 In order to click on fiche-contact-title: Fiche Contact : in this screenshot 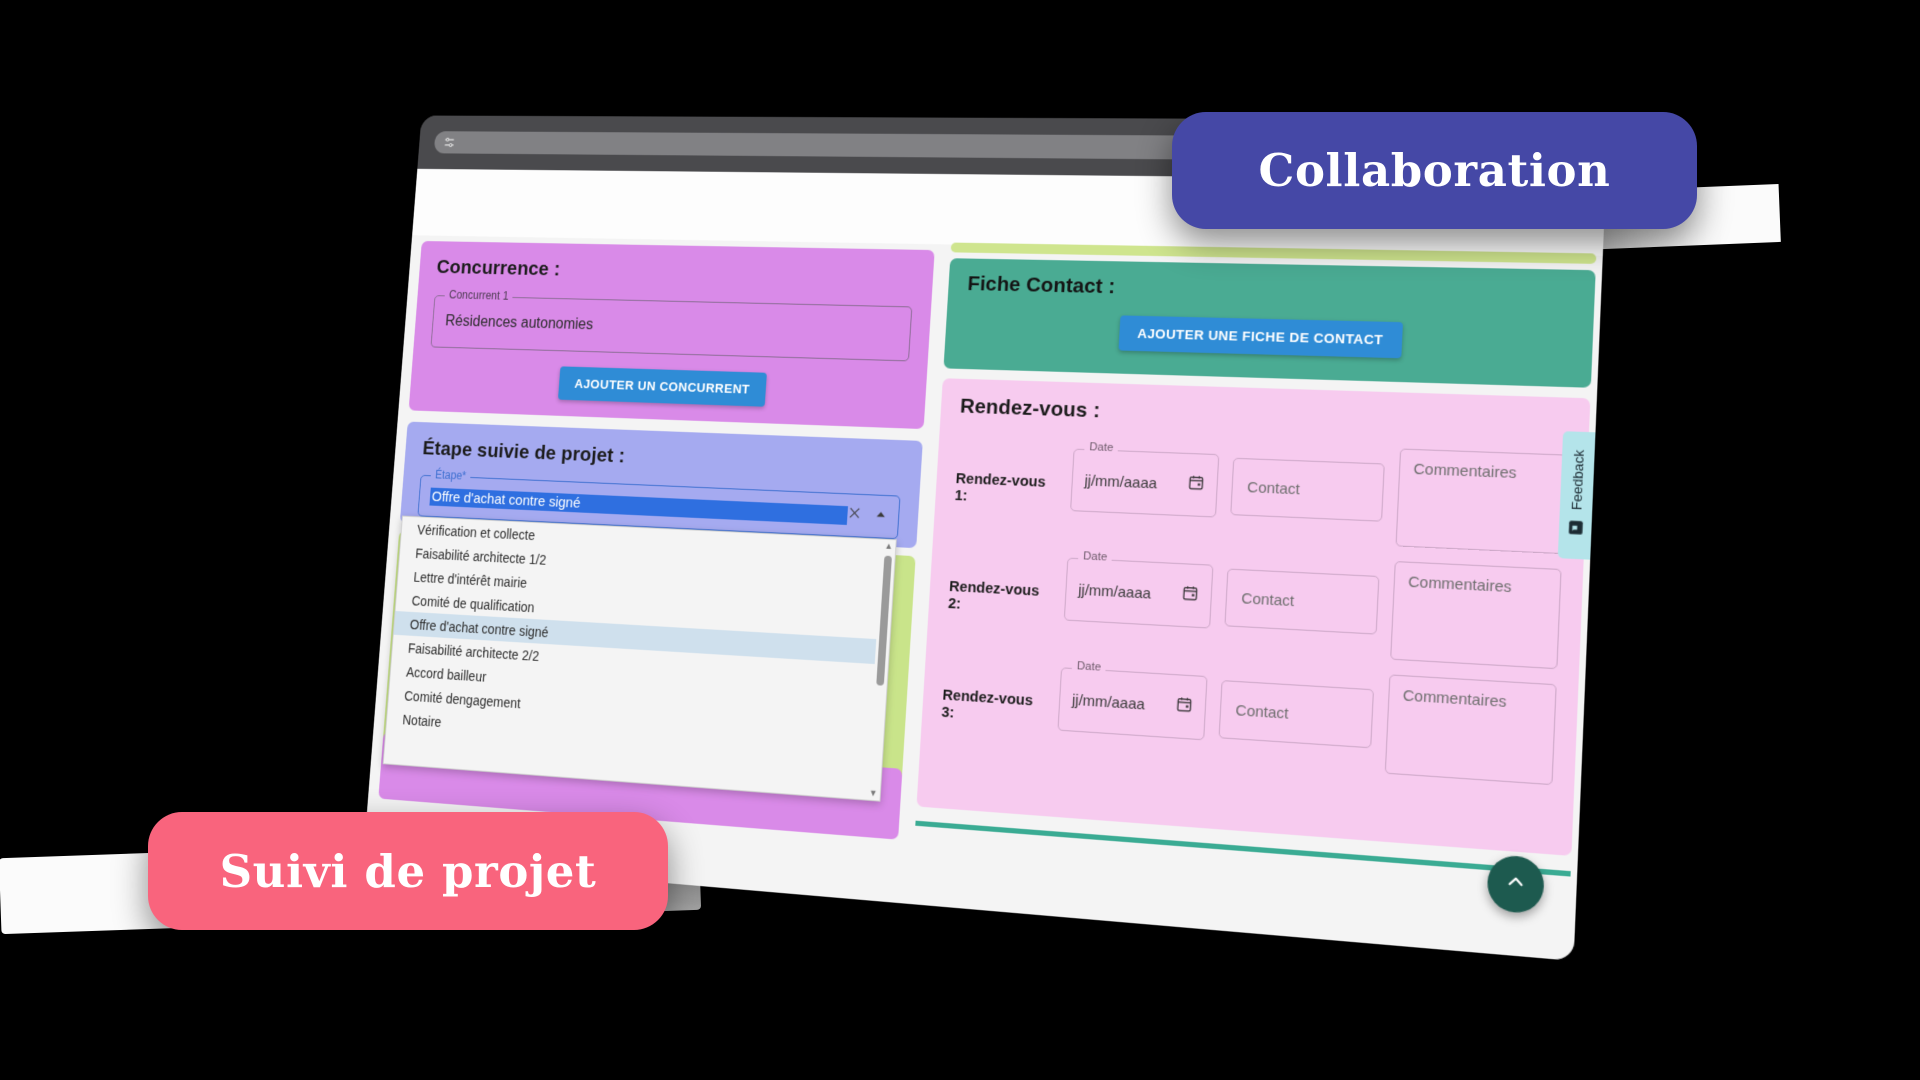, I will do `click(1041, 285)`.